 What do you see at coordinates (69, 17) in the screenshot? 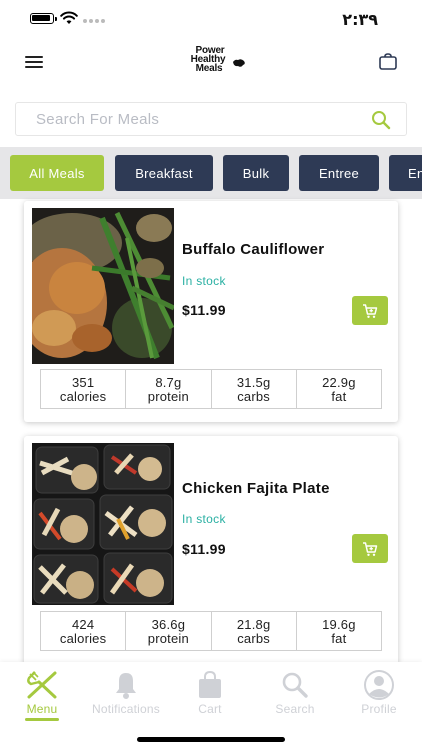
I see `wifi-icon` at bounding box center [69, 17].